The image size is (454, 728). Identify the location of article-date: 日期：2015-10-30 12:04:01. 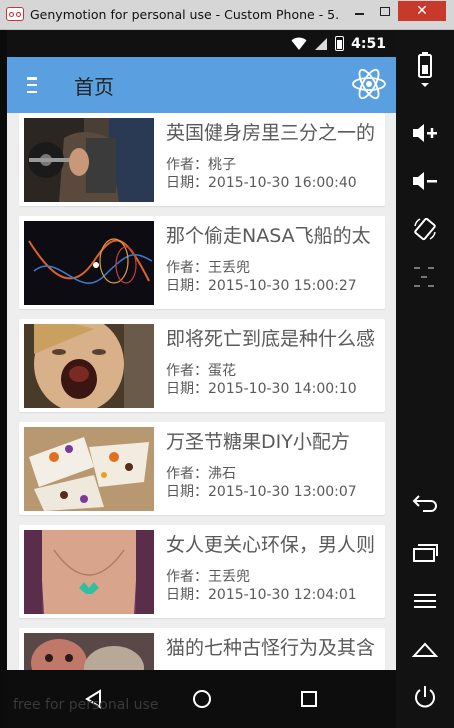
(261, 595).